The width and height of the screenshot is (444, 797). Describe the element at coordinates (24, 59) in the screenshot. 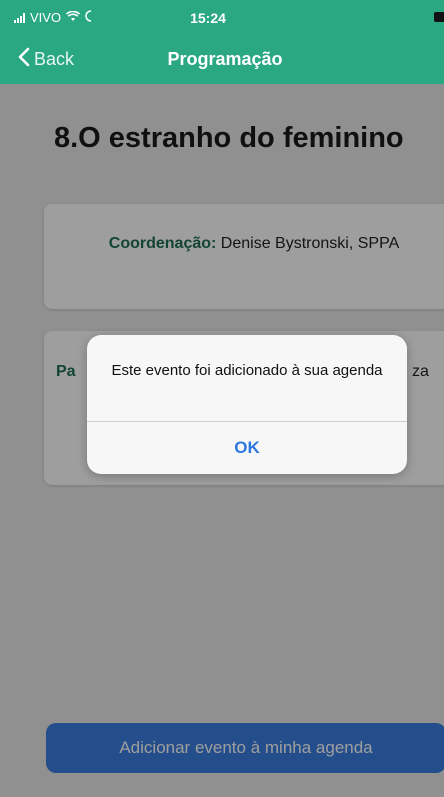

I see `chevron-left-icon` at that location.